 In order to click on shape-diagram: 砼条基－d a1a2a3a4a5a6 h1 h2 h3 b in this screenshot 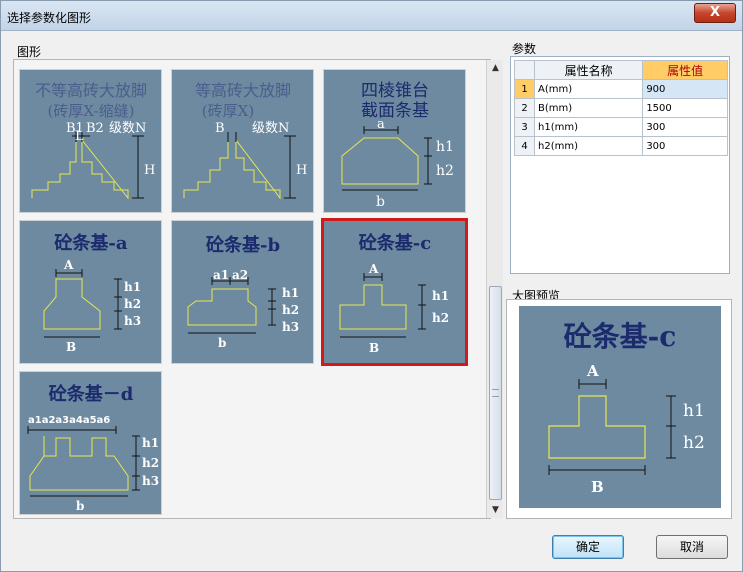, I will do `click(93, 448)`.